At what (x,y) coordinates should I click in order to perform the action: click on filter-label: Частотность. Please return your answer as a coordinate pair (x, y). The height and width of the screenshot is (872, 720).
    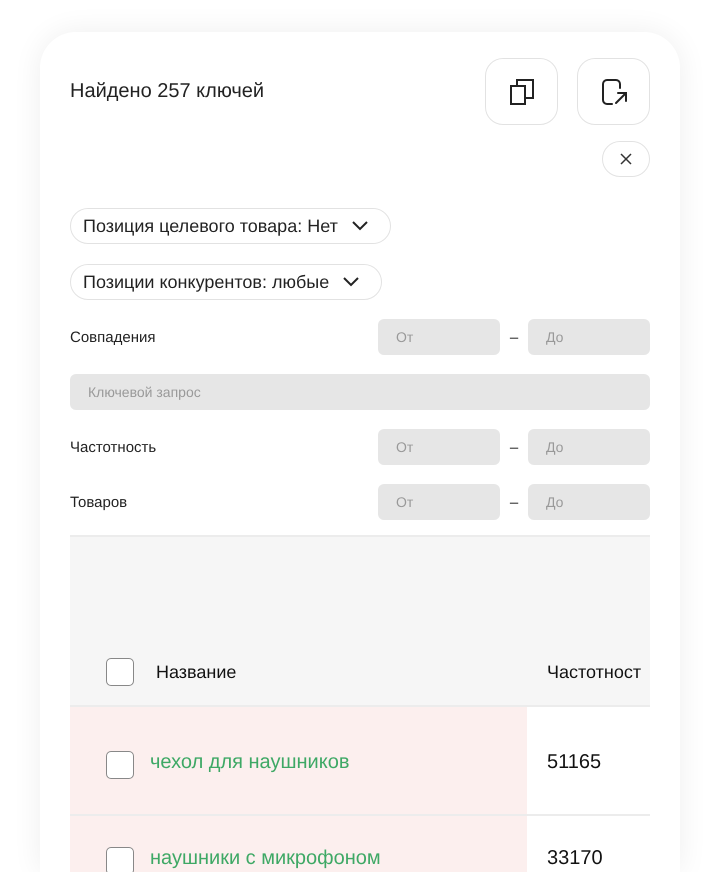
    Looking at the image, I should click on (114, 447).